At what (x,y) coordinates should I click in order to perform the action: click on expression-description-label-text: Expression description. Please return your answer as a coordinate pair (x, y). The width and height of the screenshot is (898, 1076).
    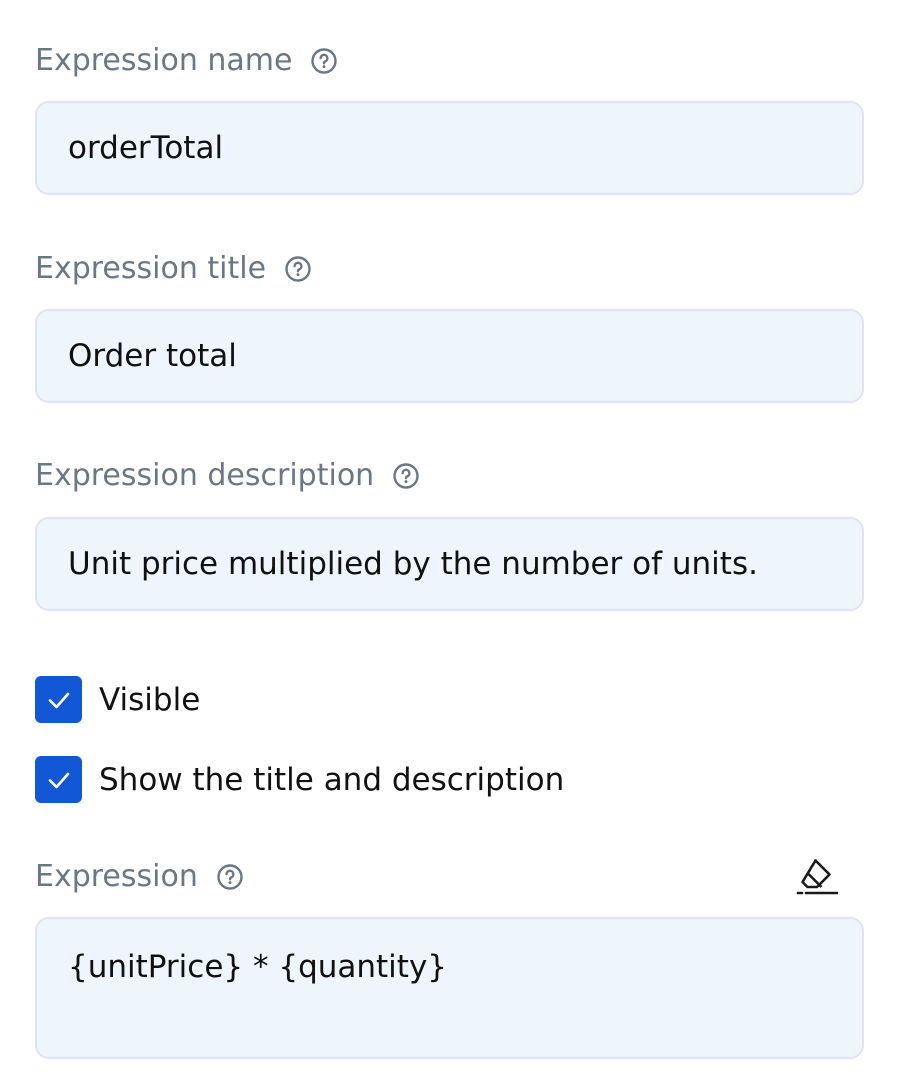
    Looking at the image, I should click on (205, 475).